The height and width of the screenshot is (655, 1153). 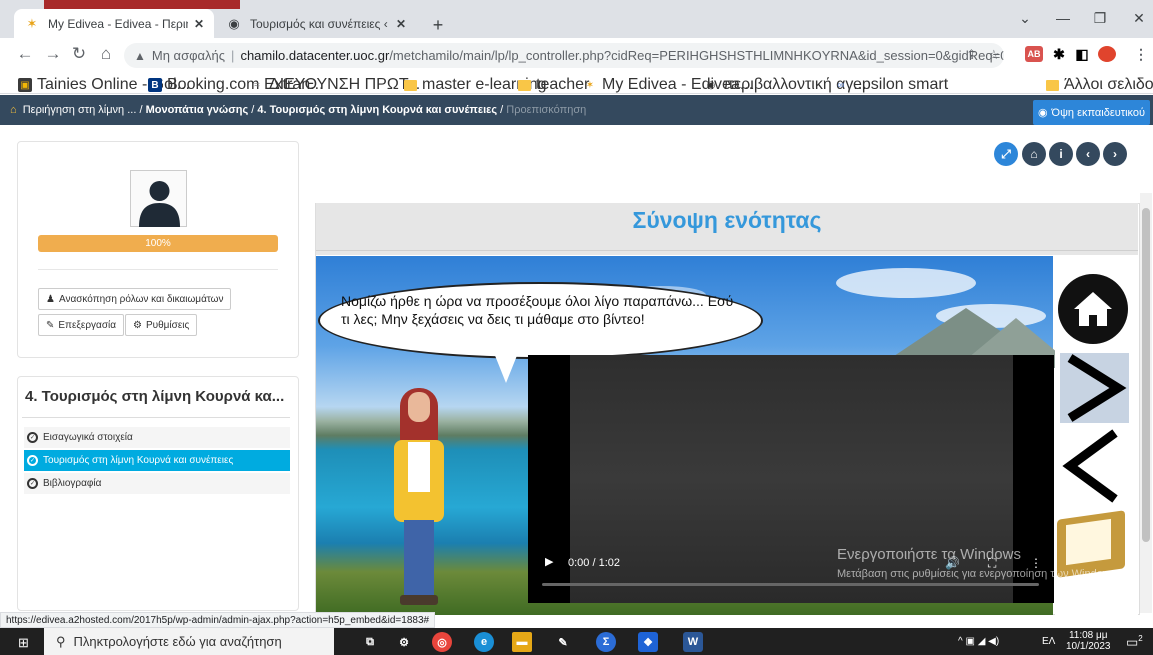 What do you see at coordinates (1088, 154) in the screenshot?
I see `previous-icon: ‹` at bounding box center [1088, 154].